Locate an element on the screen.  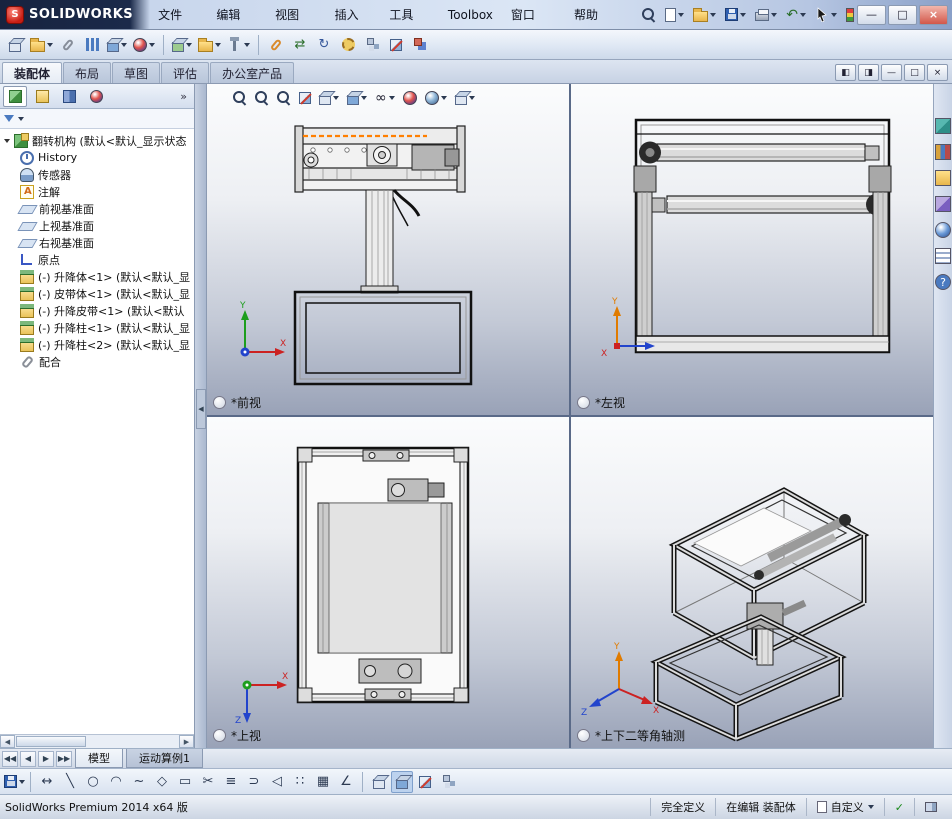
linear-pattern-button is located at coordinates (300, 782).